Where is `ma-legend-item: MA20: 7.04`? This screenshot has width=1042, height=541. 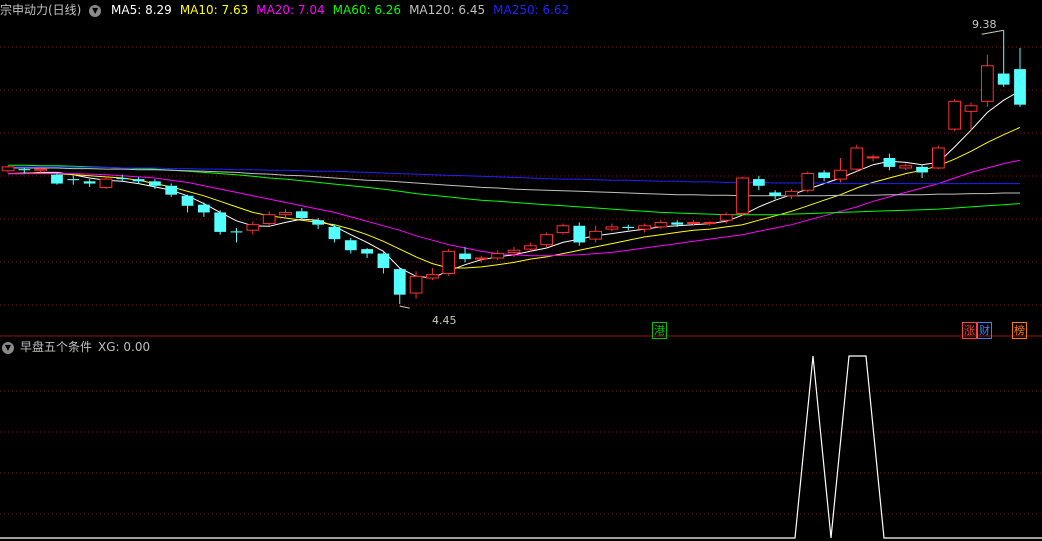
ma-legend-item: MA20: 7.04 is located at coordinates (290, 10).